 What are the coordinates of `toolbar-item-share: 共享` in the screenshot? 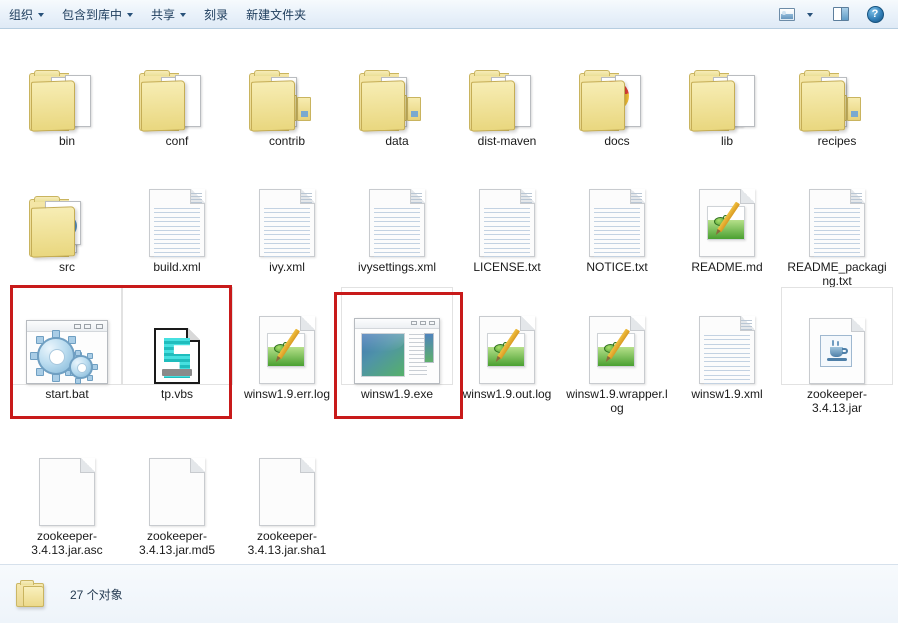 It's located at (168, 14).